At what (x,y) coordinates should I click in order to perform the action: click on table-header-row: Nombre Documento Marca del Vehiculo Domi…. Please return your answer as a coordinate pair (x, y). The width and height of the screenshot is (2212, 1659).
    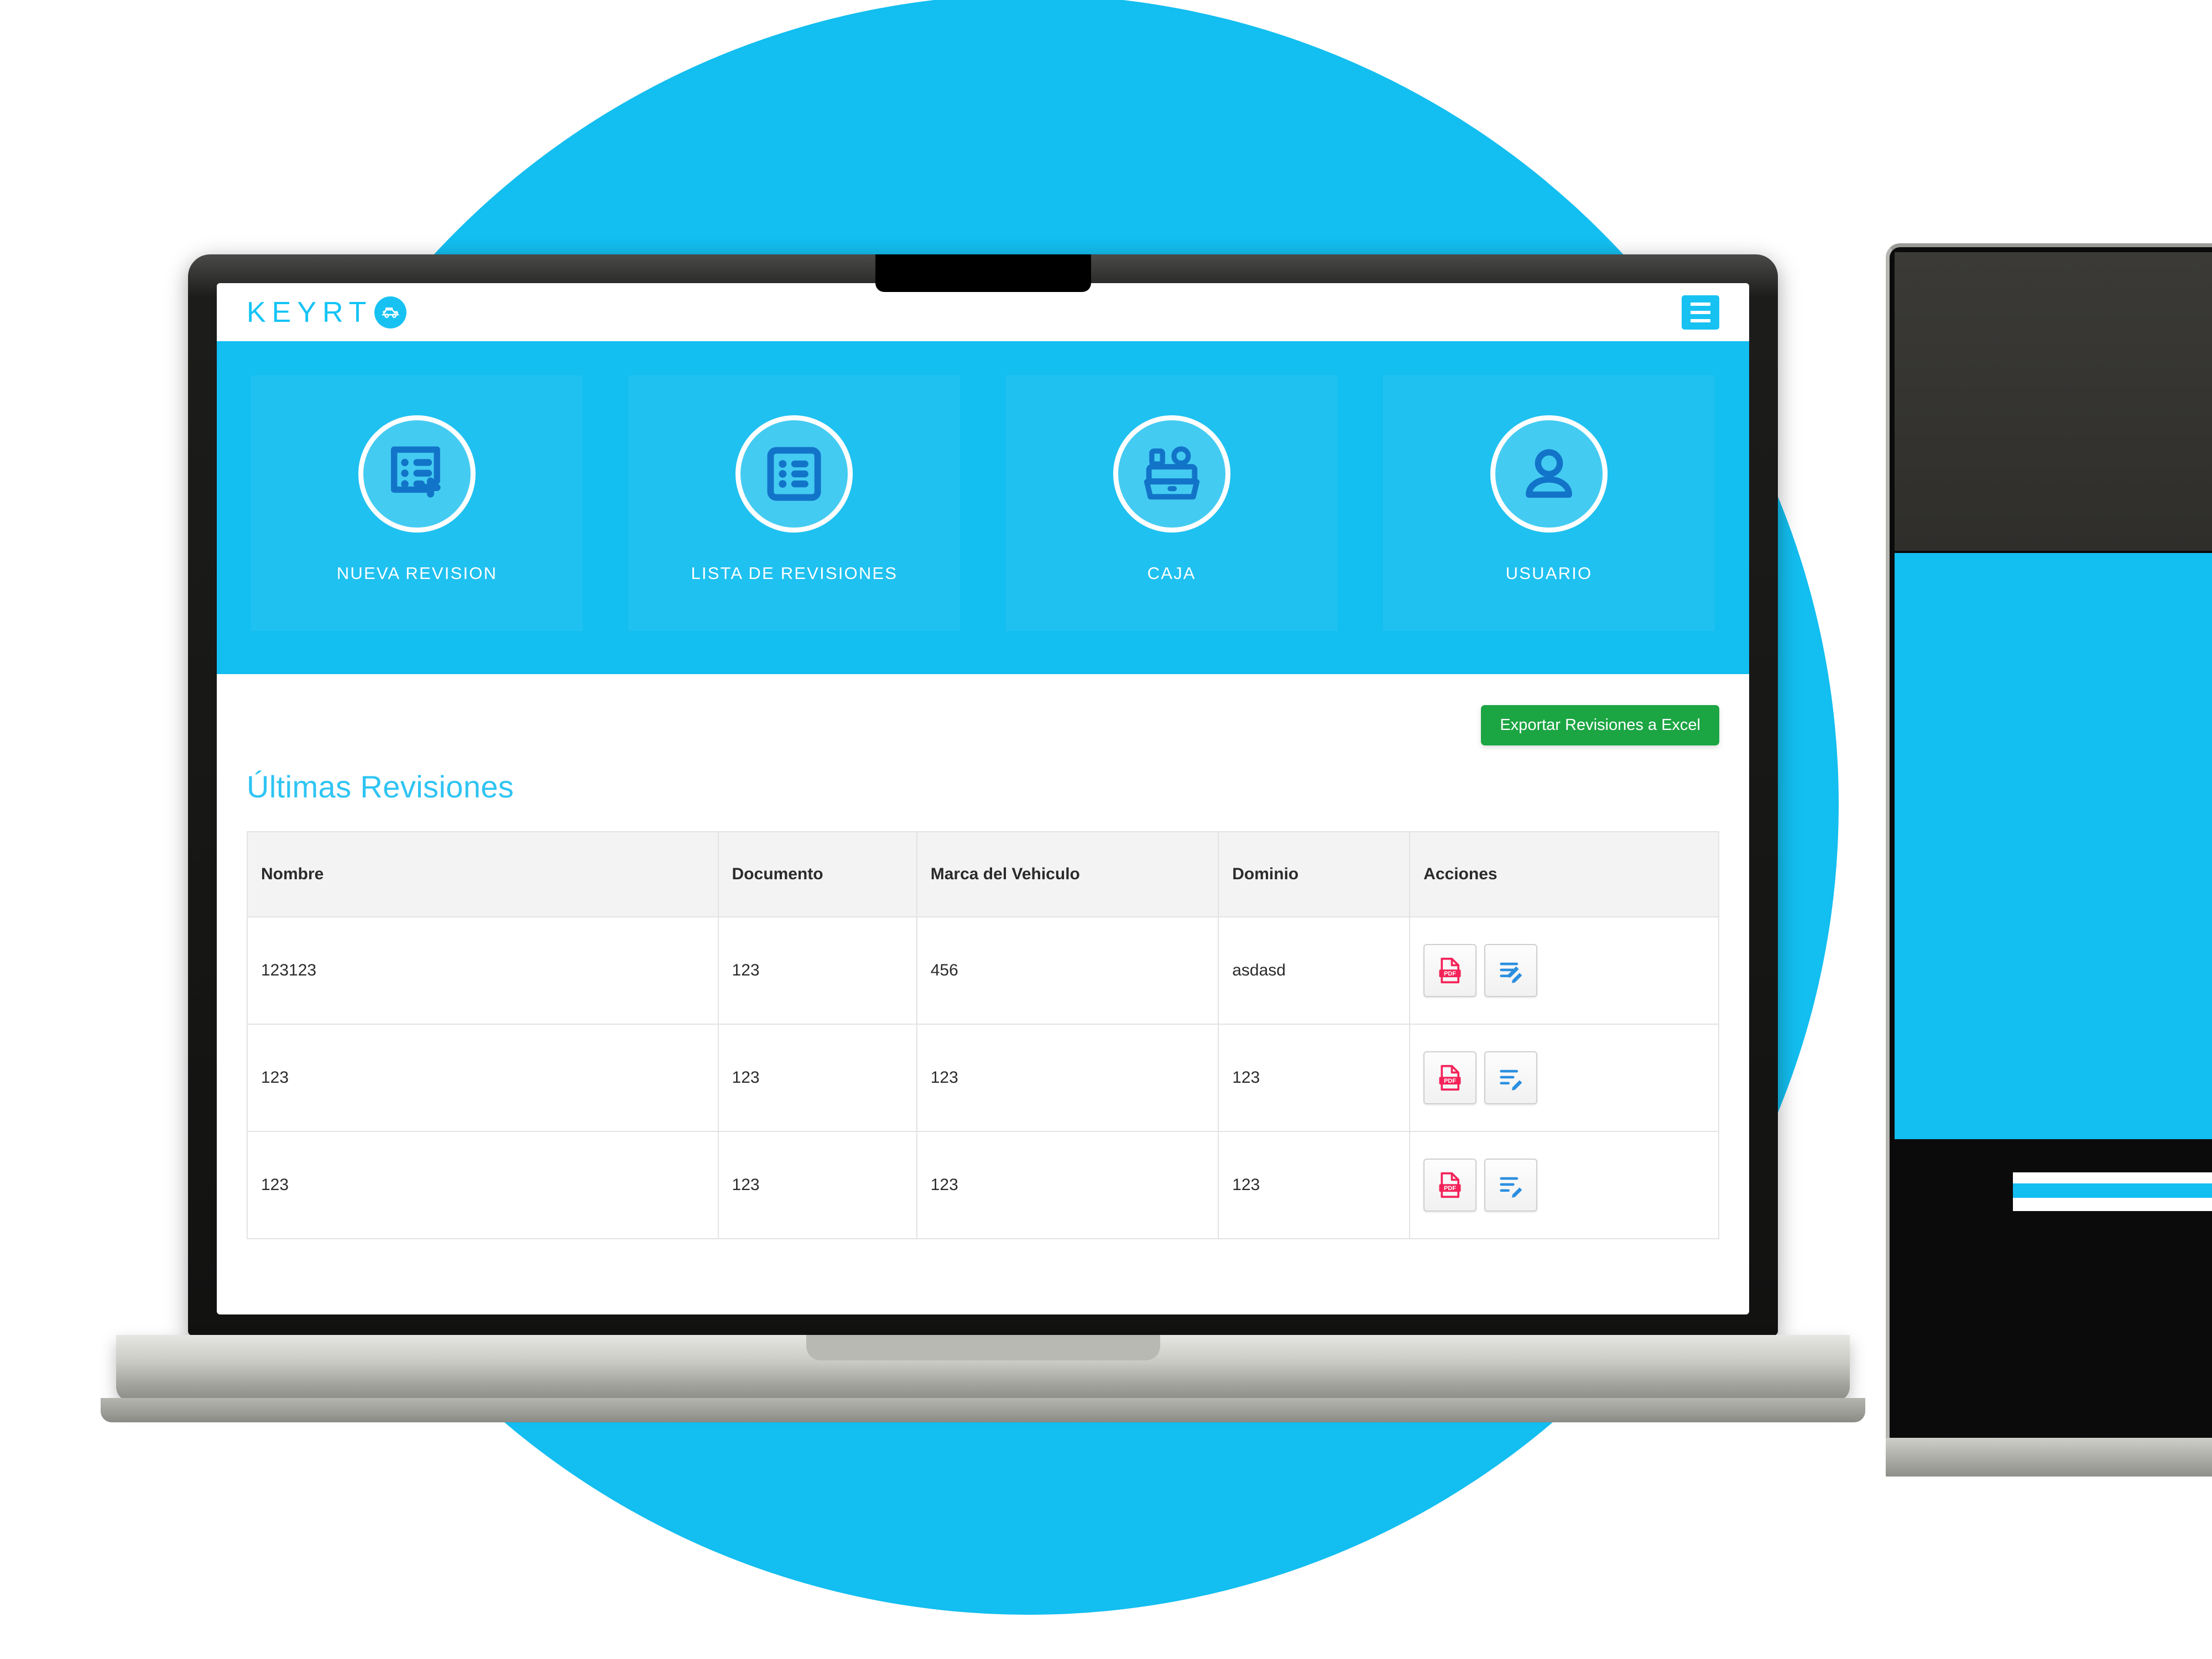
    Looking at the image, I should click on (983, 874).